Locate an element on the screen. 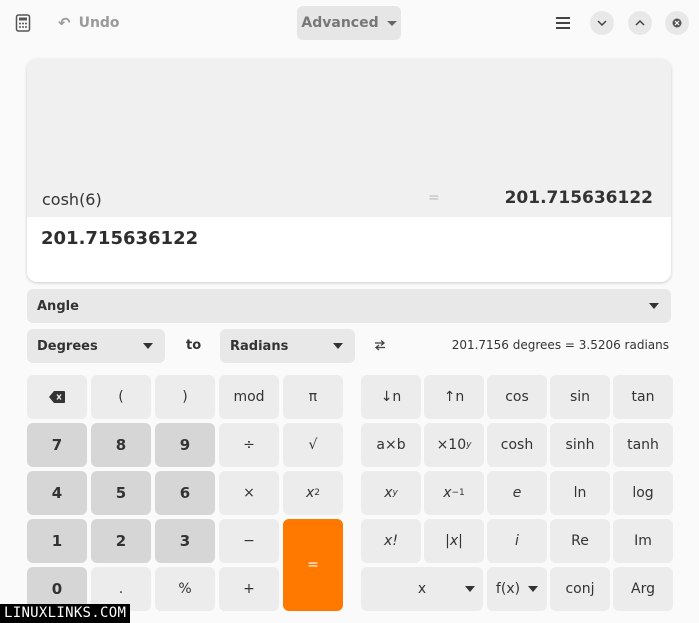 This screenshot has width=699, height=623. swap-icon is located at coordinates (380, 345).